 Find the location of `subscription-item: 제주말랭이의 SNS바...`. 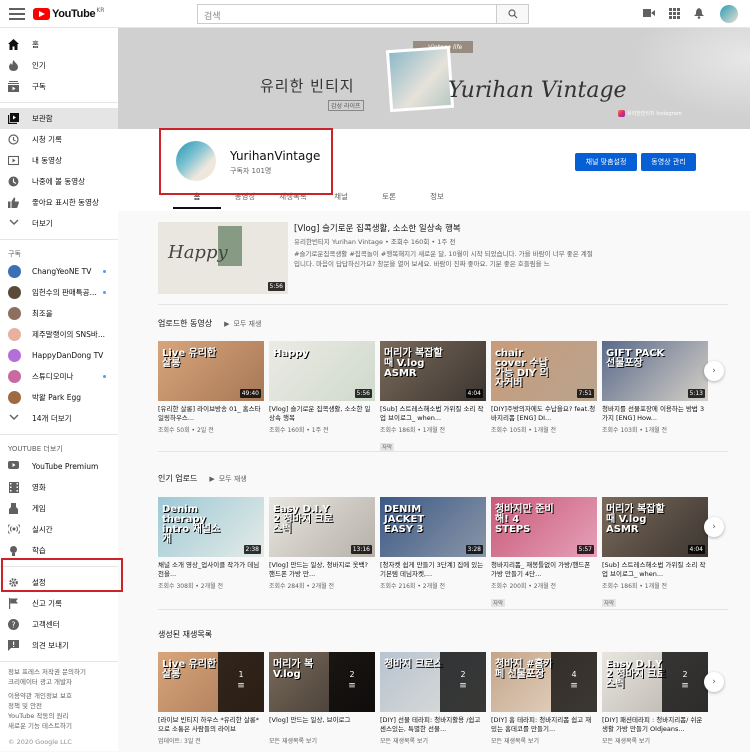

subscription-item: 제주말랭이의 SNS바... is located at coordinates (59, 334).